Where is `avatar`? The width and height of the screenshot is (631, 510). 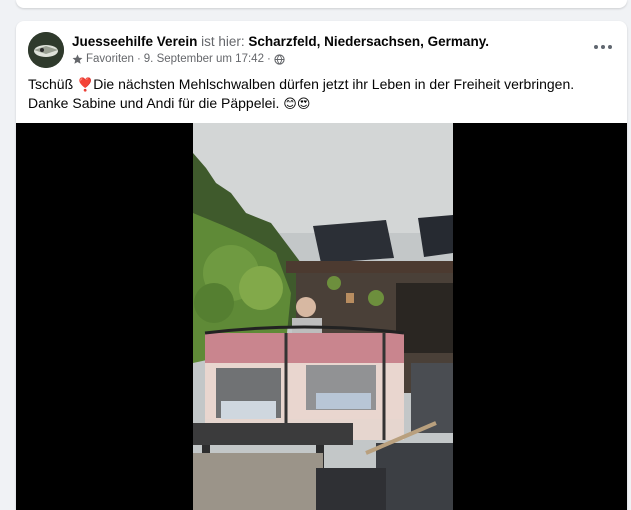 avatar is located at coordinates (46, 50).